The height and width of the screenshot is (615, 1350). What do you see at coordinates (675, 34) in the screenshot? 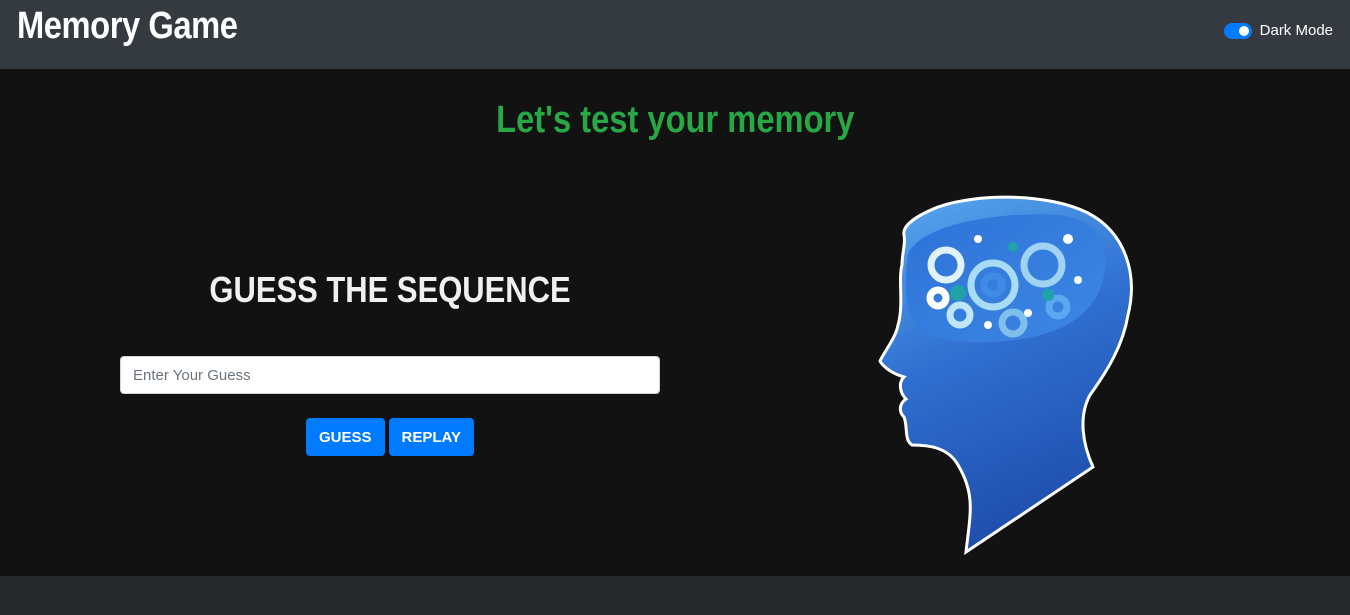
I see `navbar: Memory Game Dark Mode` at bounding box center [675, 34].